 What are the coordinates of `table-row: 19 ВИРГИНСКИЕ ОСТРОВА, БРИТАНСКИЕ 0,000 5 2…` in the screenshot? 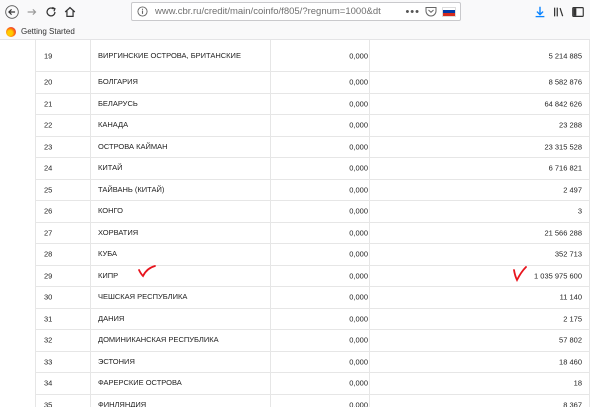 It's located at (312, 56).